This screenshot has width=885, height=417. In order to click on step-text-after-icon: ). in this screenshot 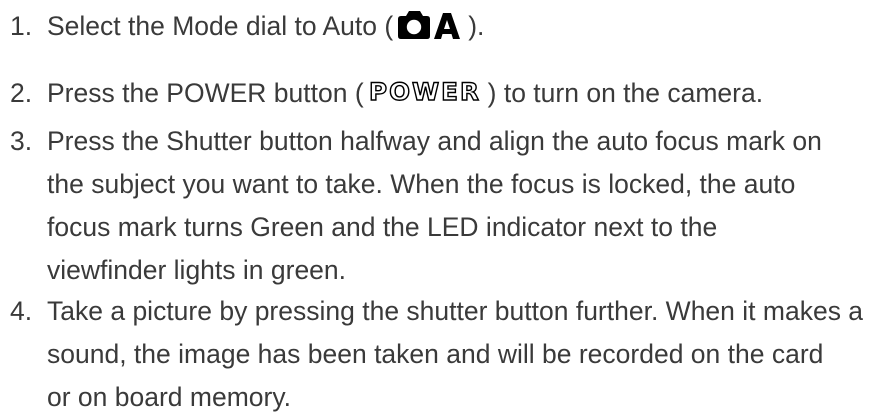, I will do `click(476, 26)`.